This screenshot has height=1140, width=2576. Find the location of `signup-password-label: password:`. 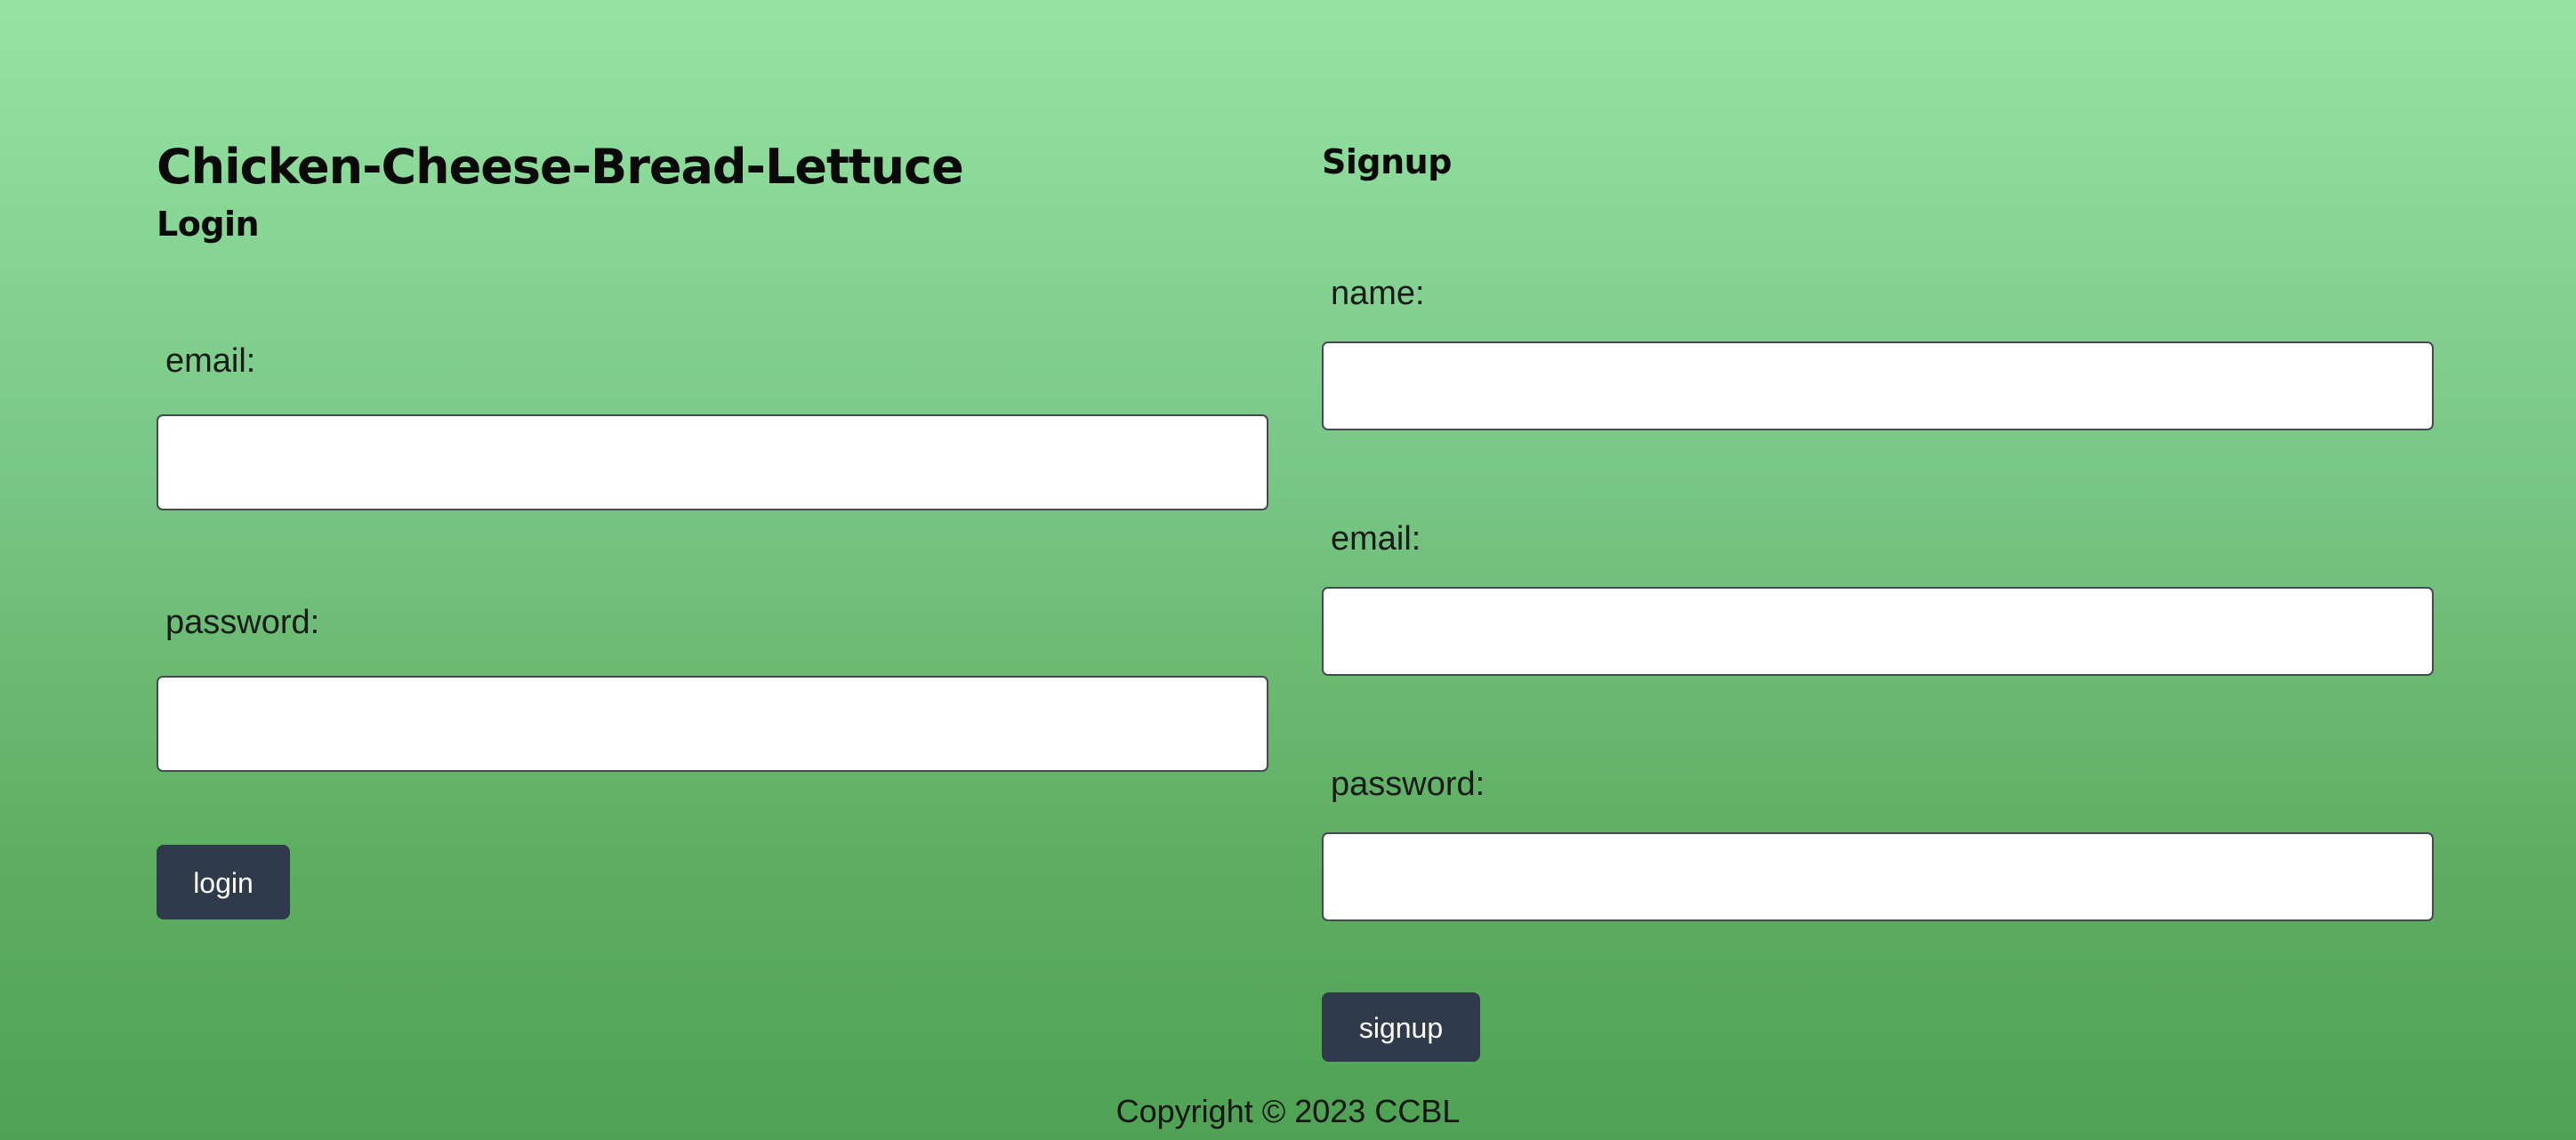

signup-password-label: password: is located at coordinates (1408, 784).